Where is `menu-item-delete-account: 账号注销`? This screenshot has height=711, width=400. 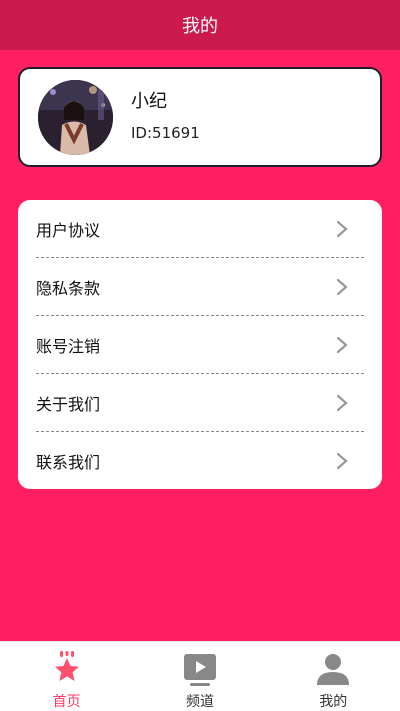
menu-item-delete-account: 账号注销 is located at coordinates (200, 345).